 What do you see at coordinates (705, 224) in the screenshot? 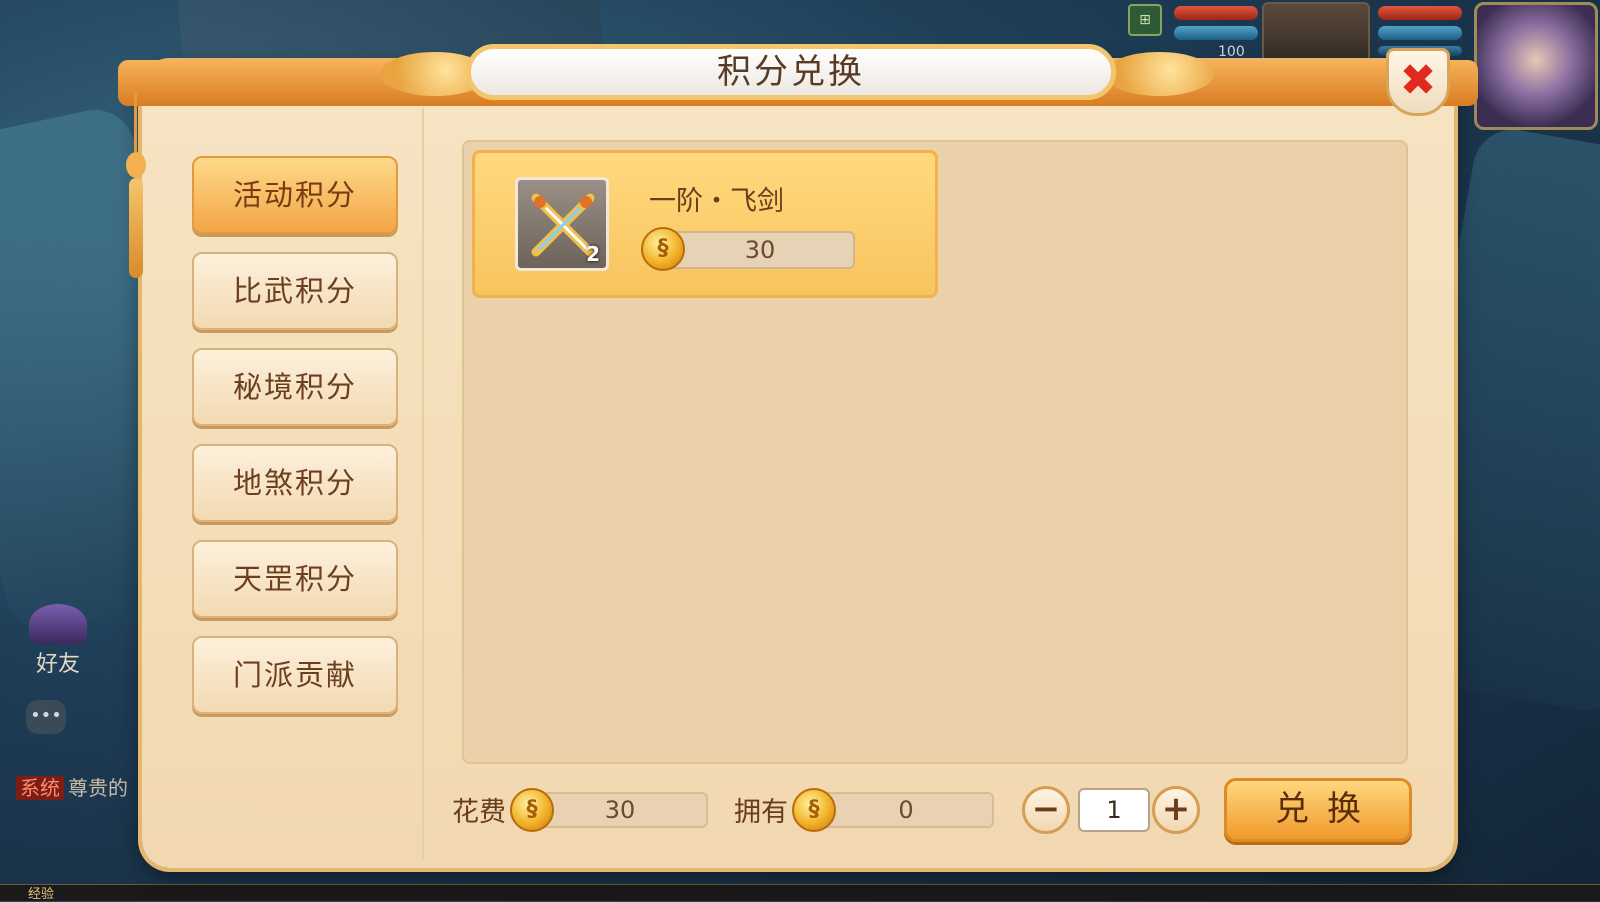
I see `item-card: 2 一阶・飞剑 30 §` at bounding box center [705, 224].